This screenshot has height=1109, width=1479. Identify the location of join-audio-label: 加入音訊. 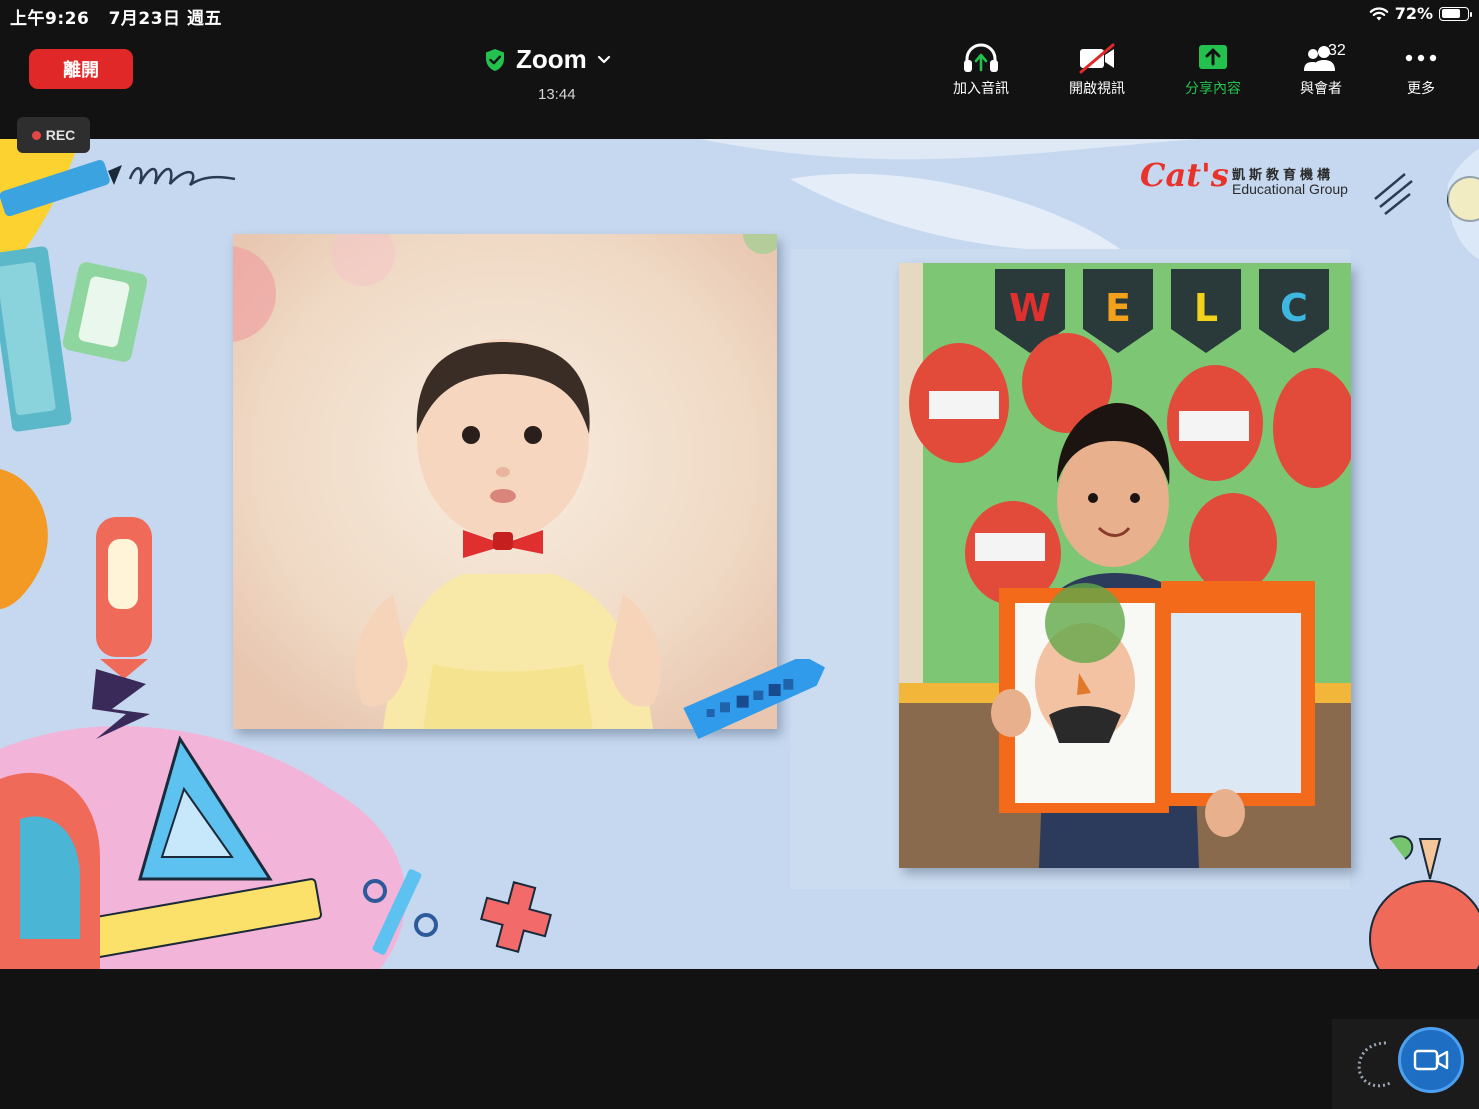
(981, 89).